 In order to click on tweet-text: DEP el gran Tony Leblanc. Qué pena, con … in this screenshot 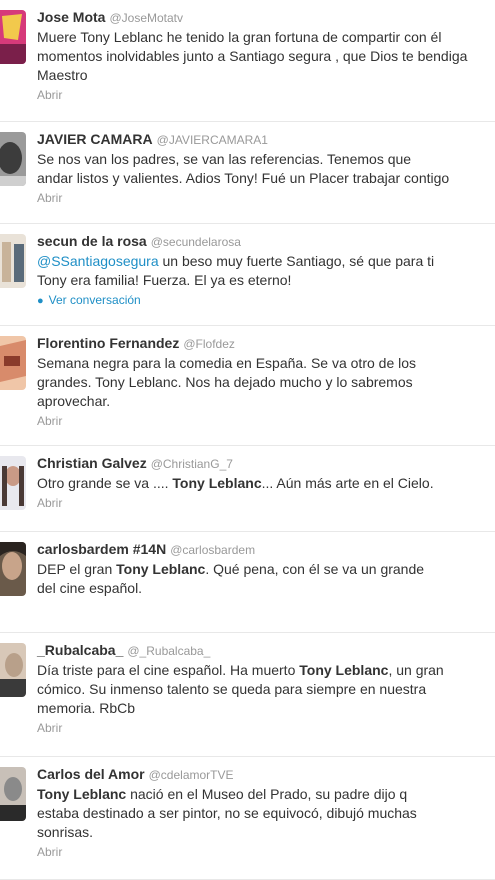, I will do `click(266, 579)`.